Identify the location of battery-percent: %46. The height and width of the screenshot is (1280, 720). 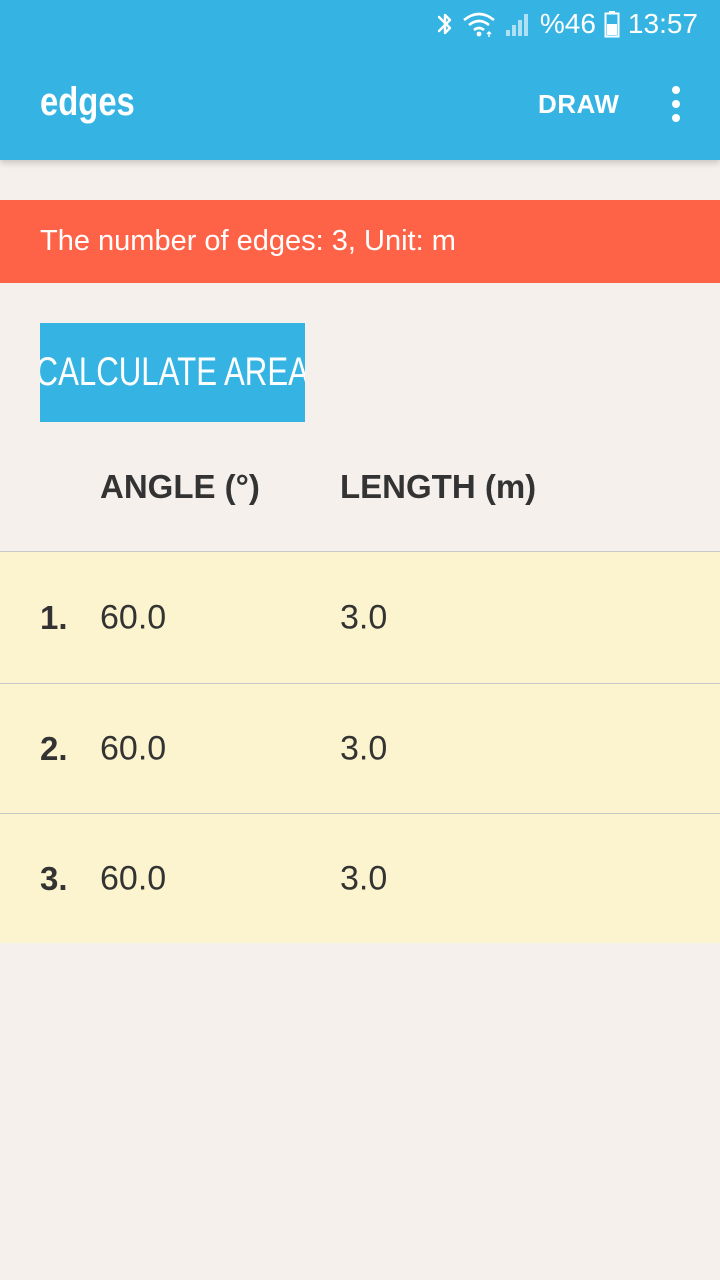
(567, 23).